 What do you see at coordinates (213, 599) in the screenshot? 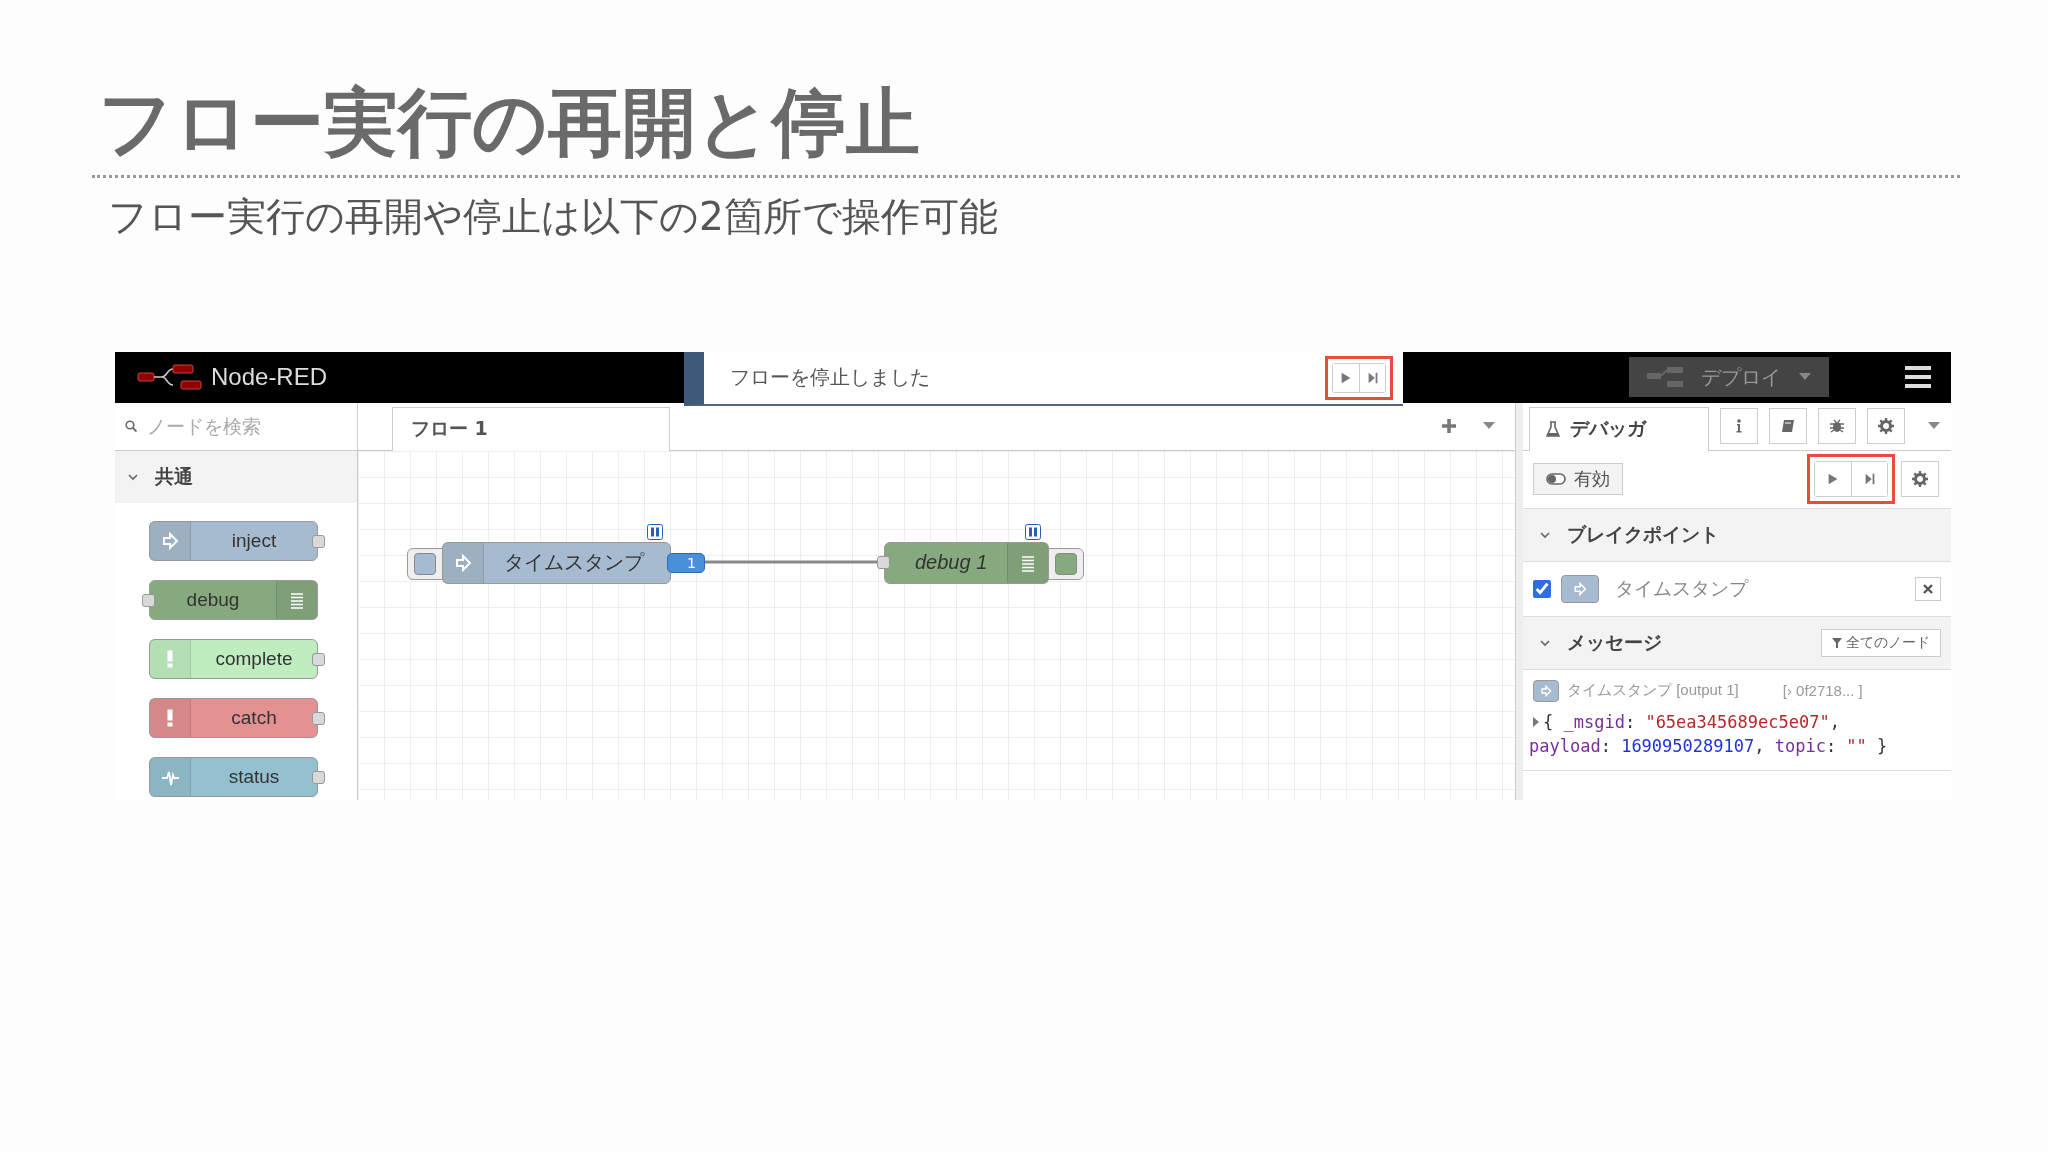
I see `node-label: debug` at bounding box center [213, 599].